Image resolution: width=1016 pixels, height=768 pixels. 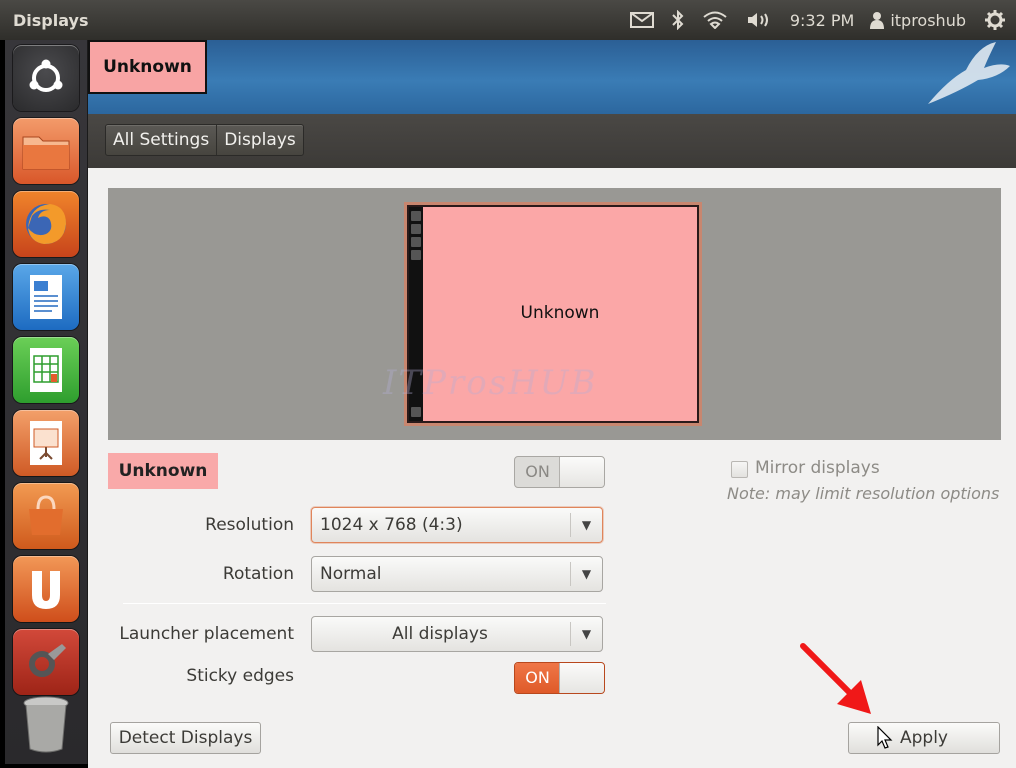 I want to click on user-icon, so click(x=877, y=20).